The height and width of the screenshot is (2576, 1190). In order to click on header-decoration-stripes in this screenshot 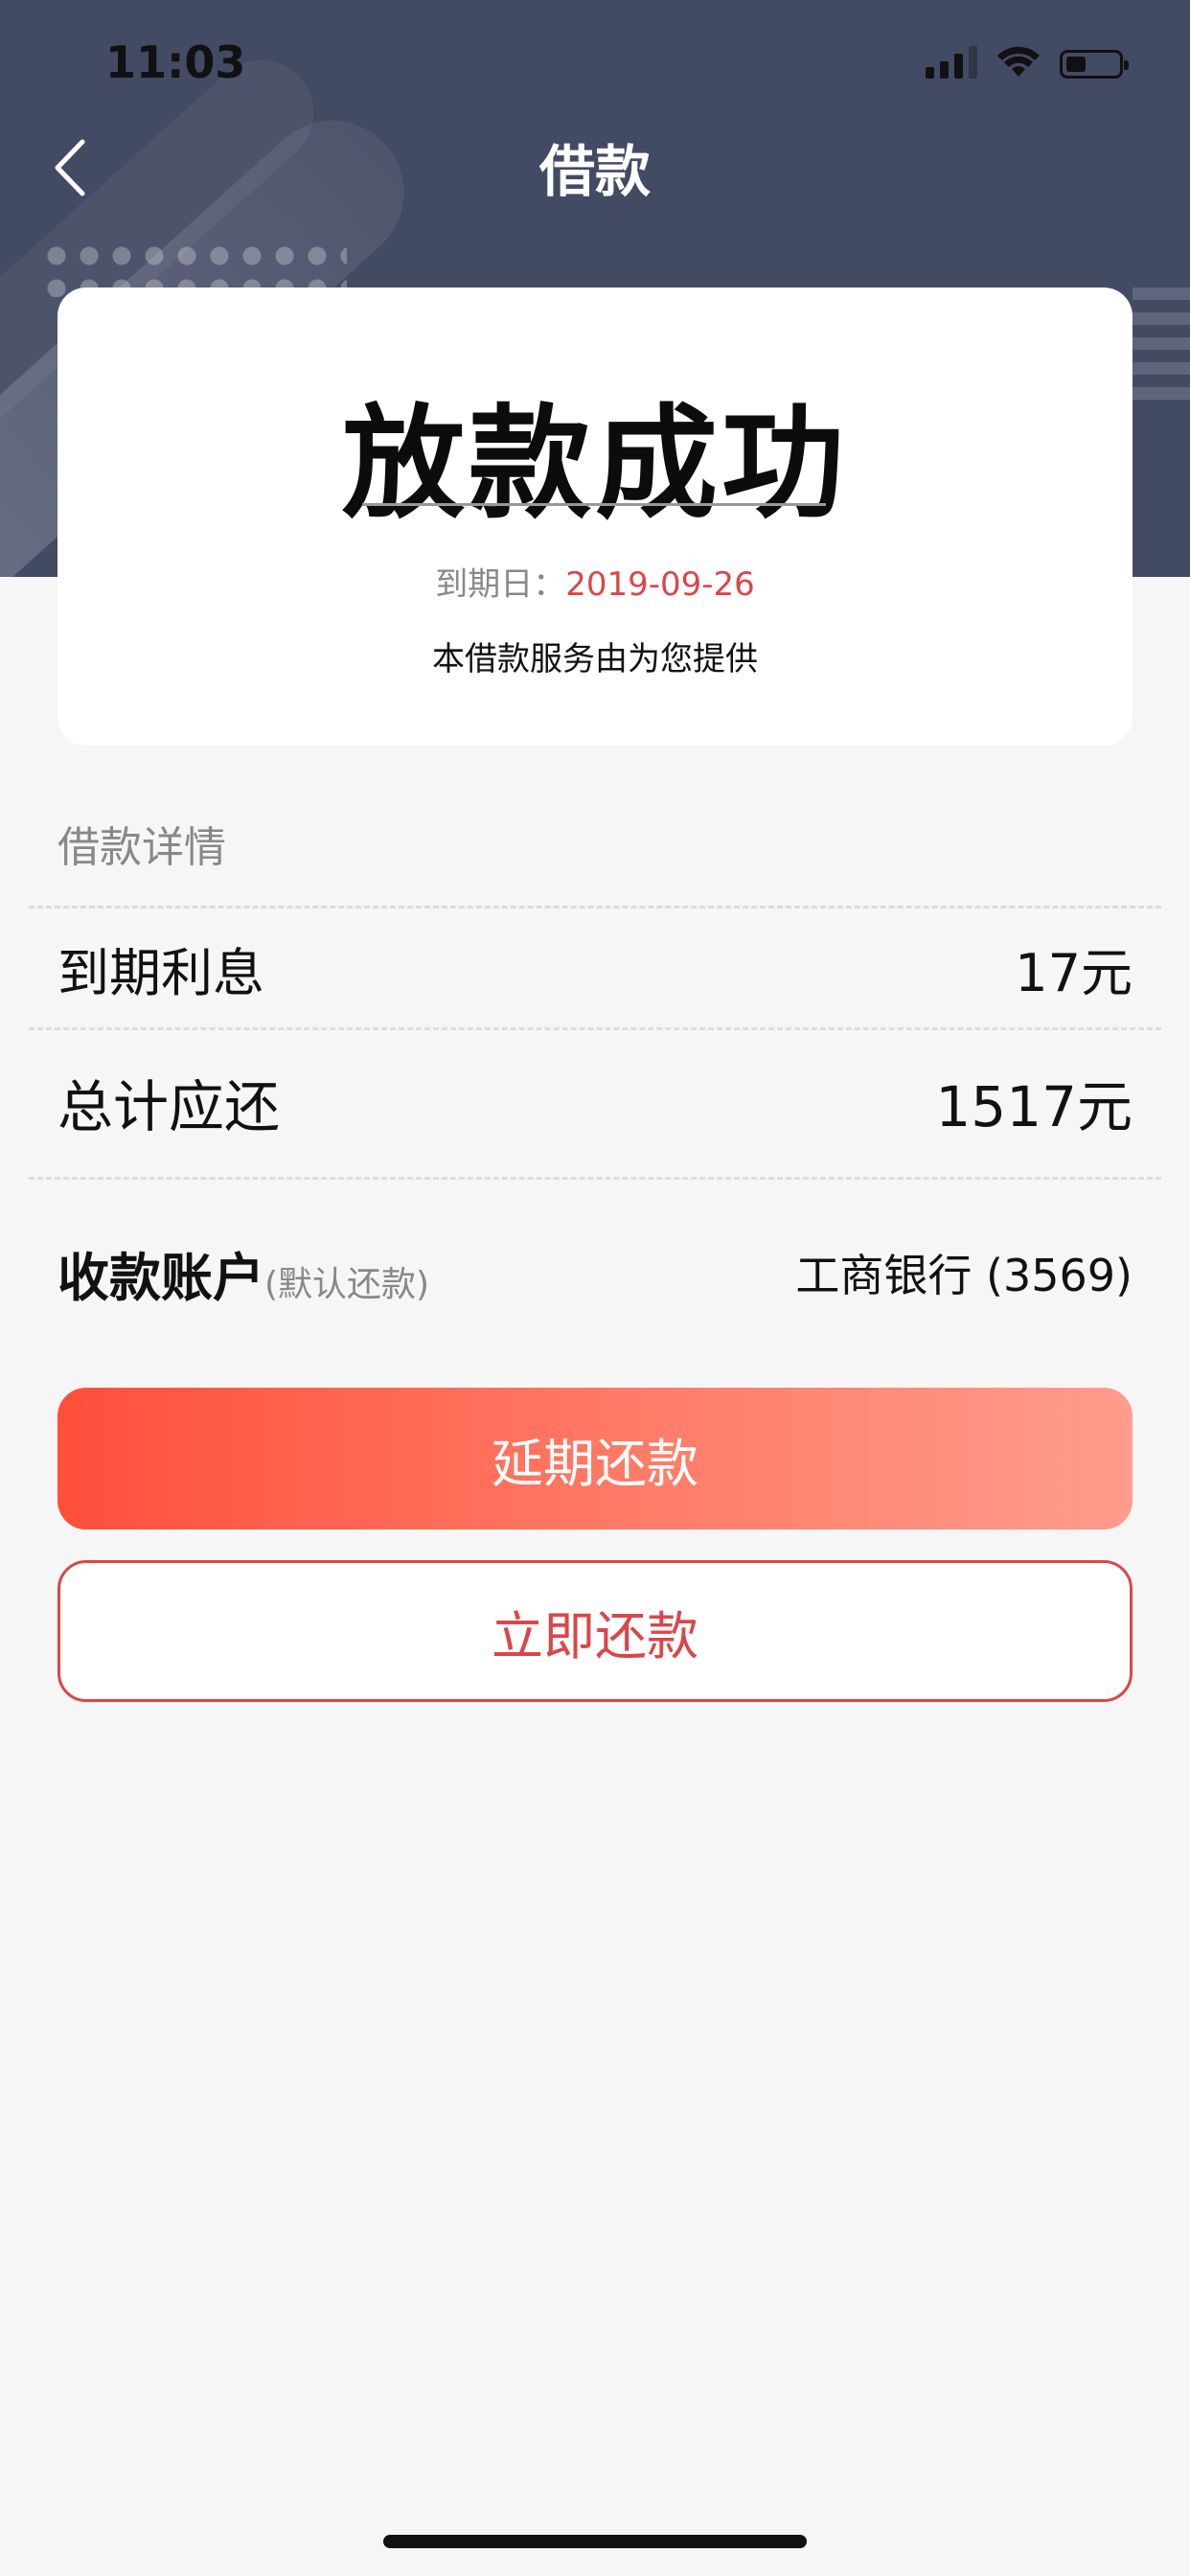, I will do `click(1162, 345)`.